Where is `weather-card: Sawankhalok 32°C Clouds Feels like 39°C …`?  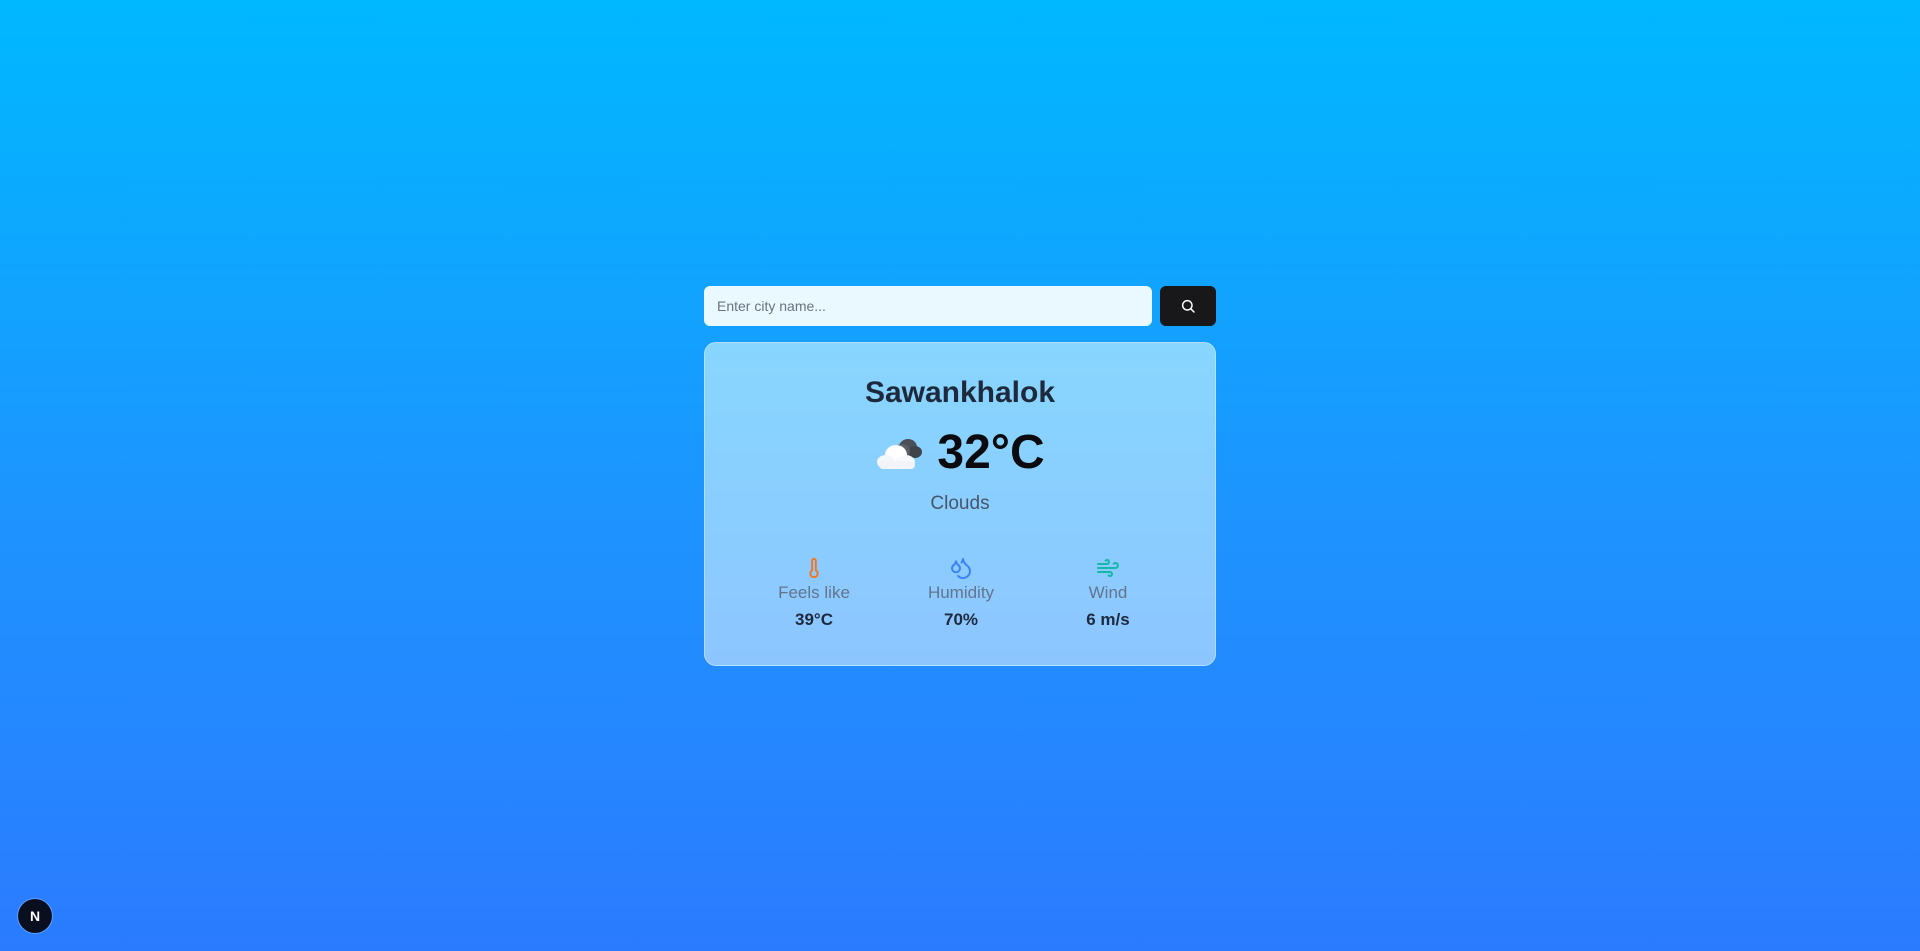 weather-card: Sawankhalok 32°C Clouds Feels like 39°C … is located at coordinates (960, 504).